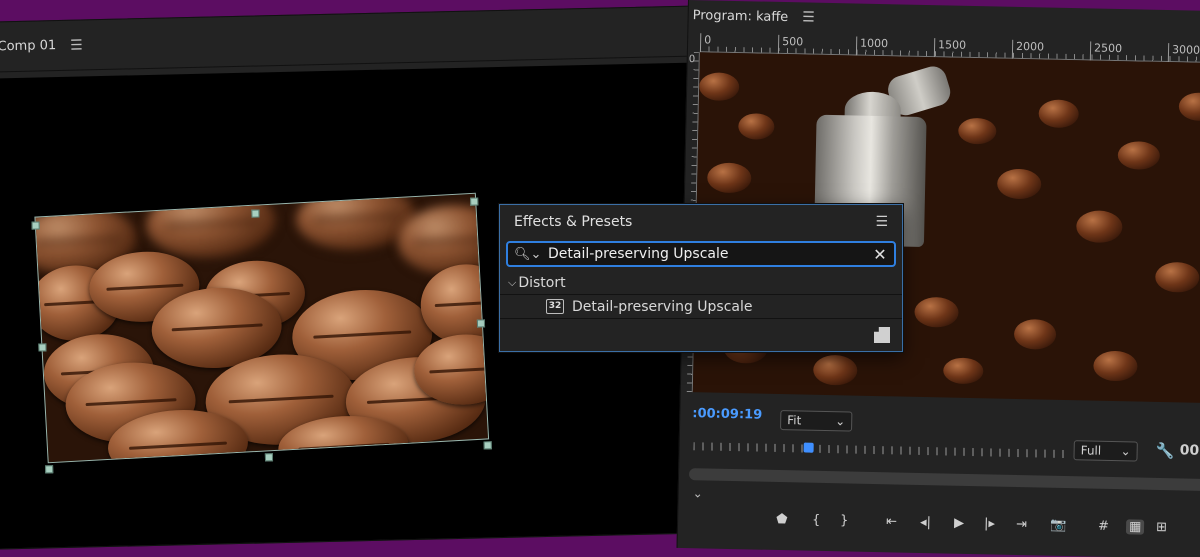 The image size is (1200, 557). What do you see at coordinates (487, 445) in the screenshot?
I see `transform-handle-bottom-right` at bounding box center [487, 445].